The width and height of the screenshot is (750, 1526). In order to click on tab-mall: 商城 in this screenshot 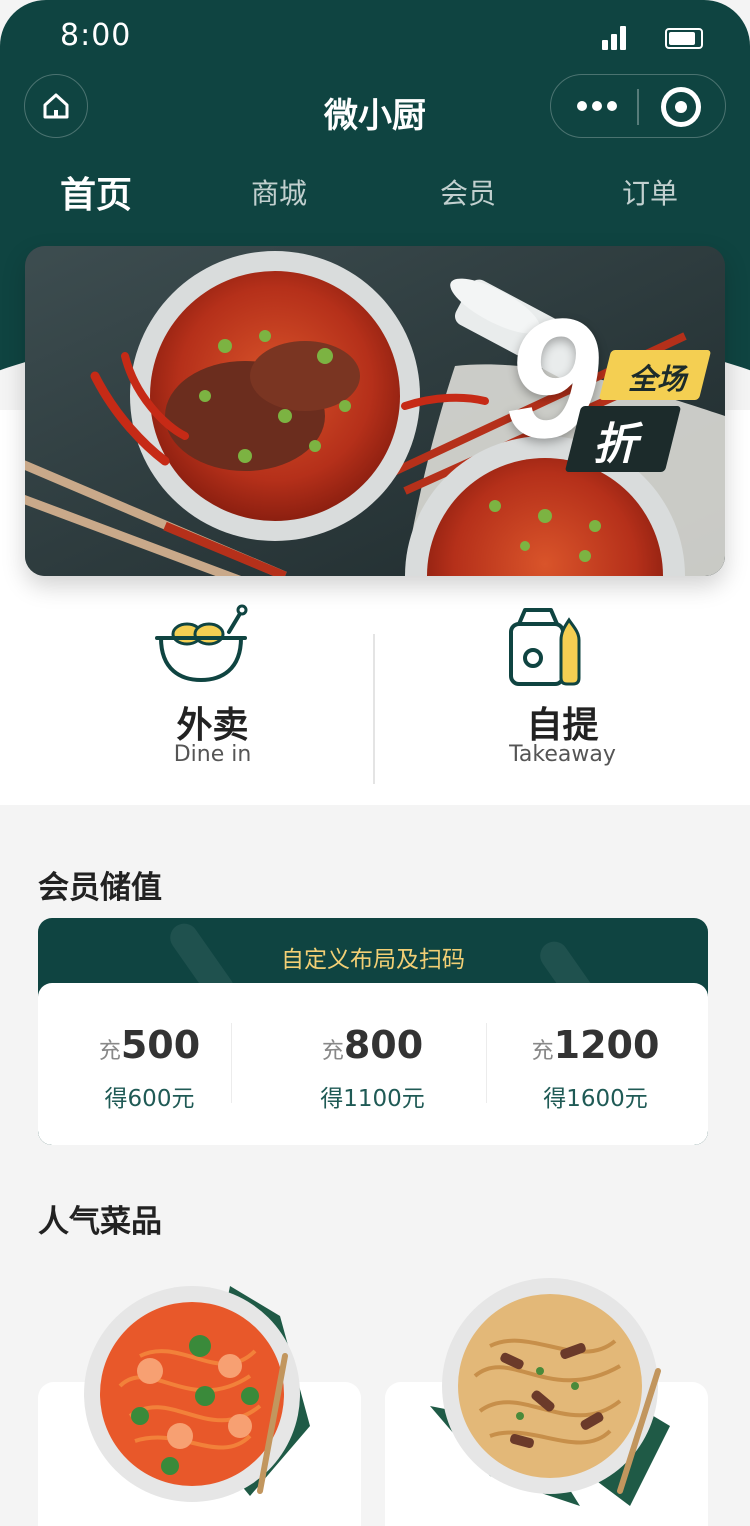, I will do `click(279, 192)`.